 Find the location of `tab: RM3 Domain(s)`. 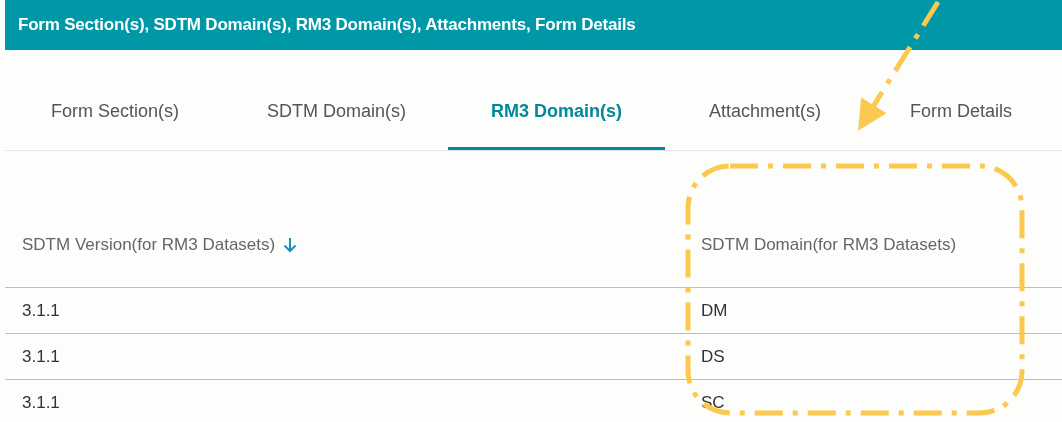

tab: RM3 Domain(s) is located at coordinates (556, 100).